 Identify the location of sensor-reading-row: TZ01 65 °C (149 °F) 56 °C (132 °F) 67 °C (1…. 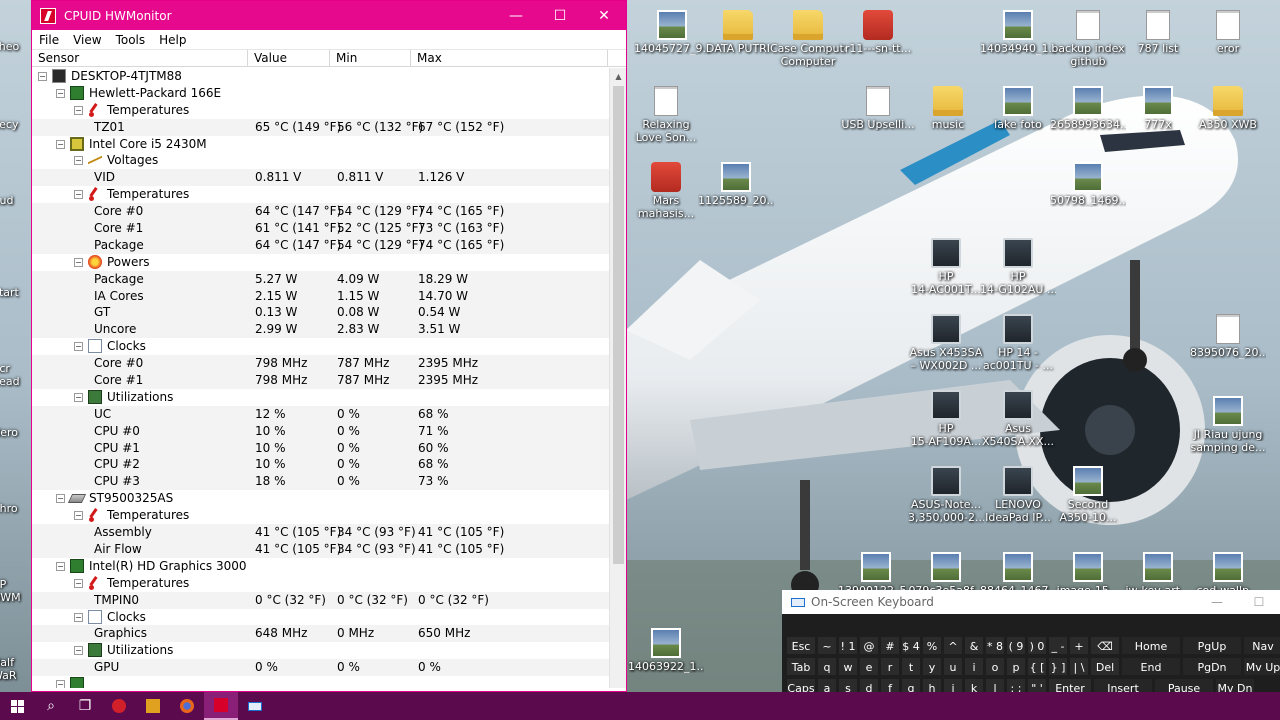
(320, 127).